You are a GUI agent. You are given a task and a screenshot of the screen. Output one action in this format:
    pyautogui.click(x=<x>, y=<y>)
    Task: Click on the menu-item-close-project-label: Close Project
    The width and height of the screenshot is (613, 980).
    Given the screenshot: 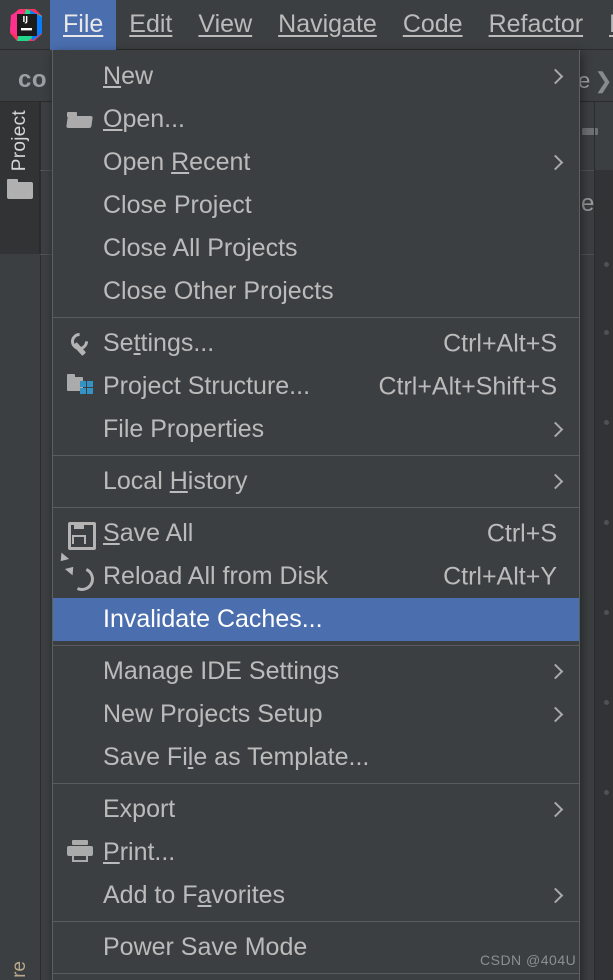 What is the action you would take?
    pyautogui.click(x=177, y=205)
    